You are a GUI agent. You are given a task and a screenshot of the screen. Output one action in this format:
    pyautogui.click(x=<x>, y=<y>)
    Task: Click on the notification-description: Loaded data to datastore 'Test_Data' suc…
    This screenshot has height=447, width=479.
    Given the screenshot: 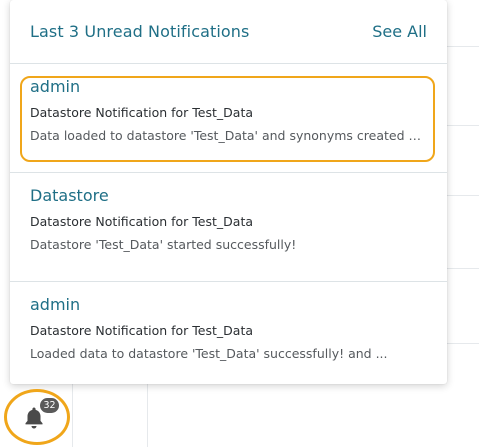 What is the action you would take?
    pyautogui.click(x=209, y=353)
    